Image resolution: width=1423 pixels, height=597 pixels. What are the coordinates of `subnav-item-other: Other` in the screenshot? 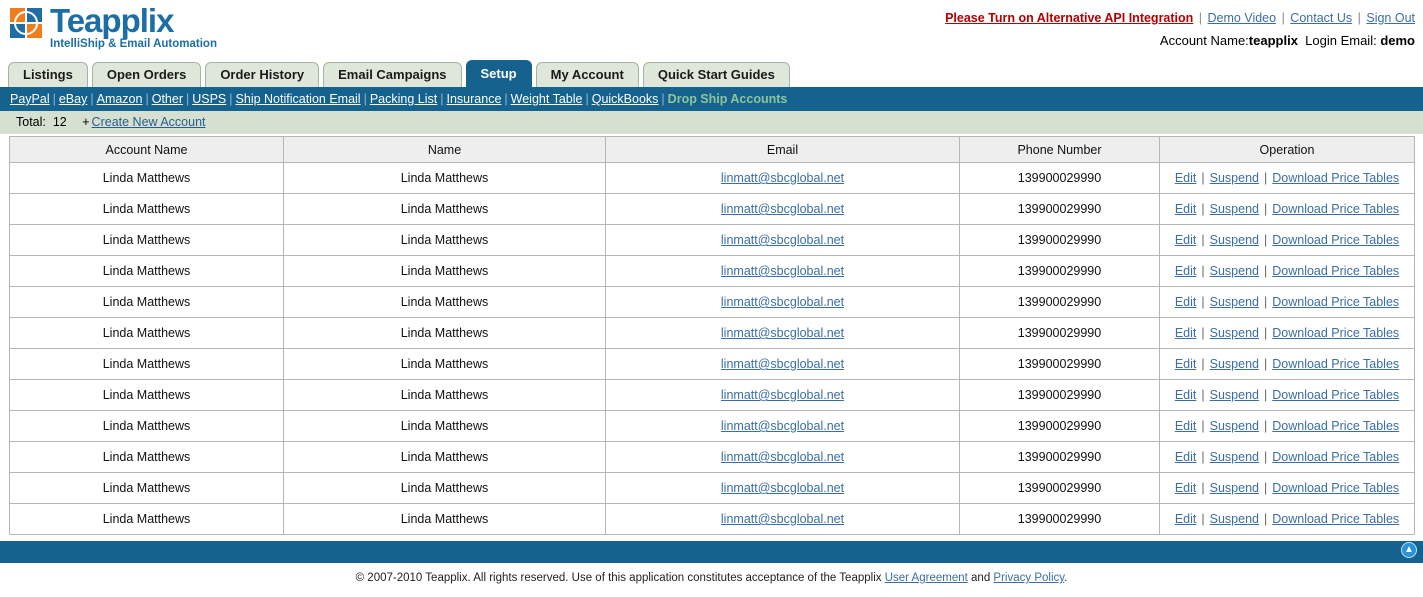 It's located at (167, 99).